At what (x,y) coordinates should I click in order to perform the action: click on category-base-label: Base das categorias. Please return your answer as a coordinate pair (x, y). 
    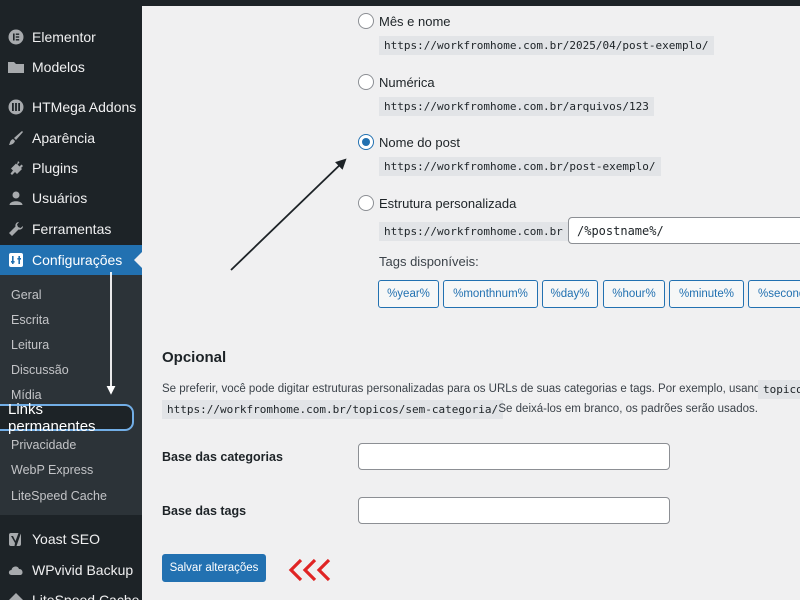
    Looking at the image, I should click on (222, 457).